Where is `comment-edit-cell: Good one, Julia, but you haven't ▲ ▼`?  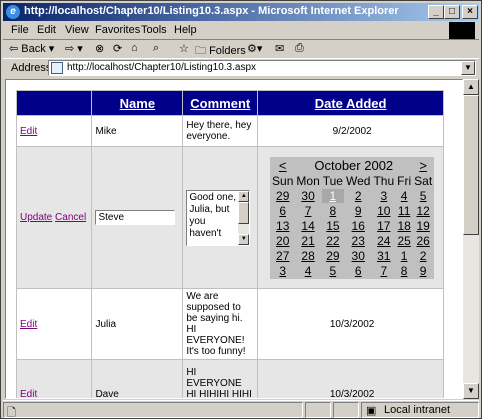 comment-edit-cell: Good one, Julia, but you haven't ▲ ▼ is located at coordinates (220, 217).